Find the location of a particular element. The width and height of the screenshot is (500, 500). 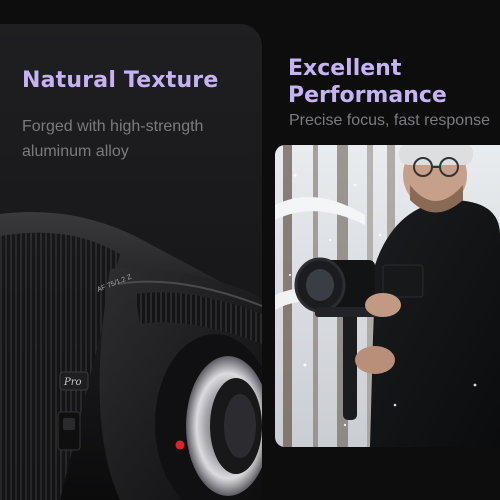

feature-title-performance: Excellent Performance is located at coordinates (367, 82).